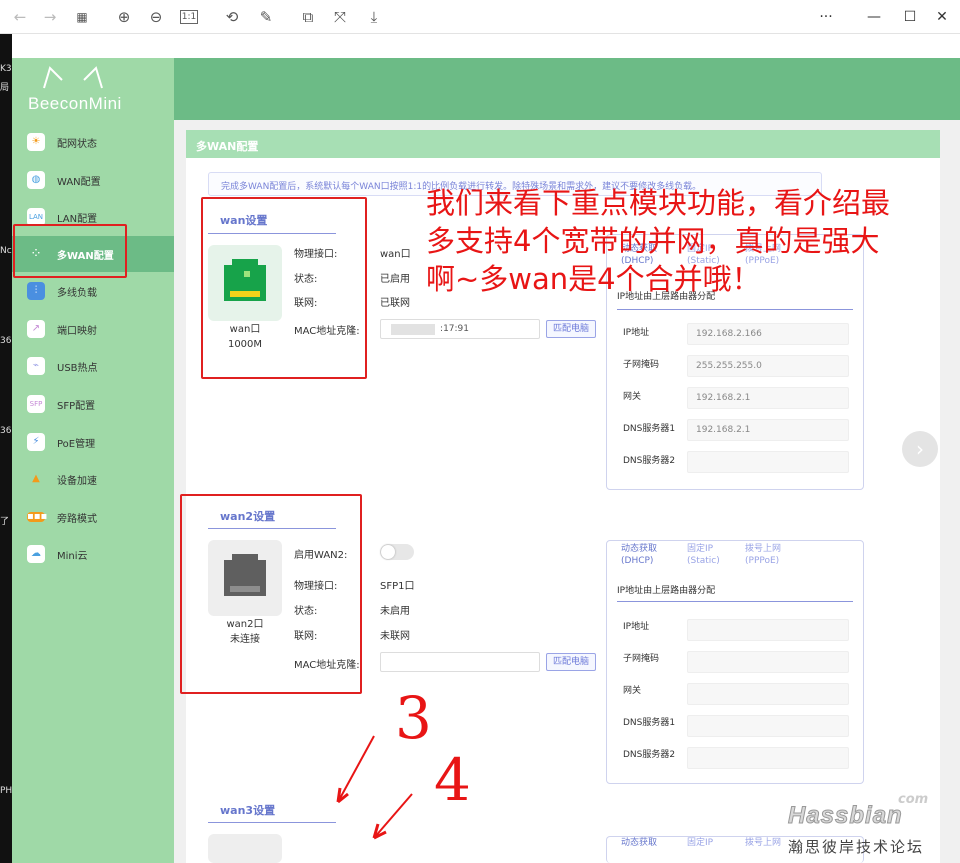 This screenshot has height=863, width=960. Describe the element at coordinates (397, 586) in the screenshot. I see `wan2-physical-value: SFP1口` at that location.